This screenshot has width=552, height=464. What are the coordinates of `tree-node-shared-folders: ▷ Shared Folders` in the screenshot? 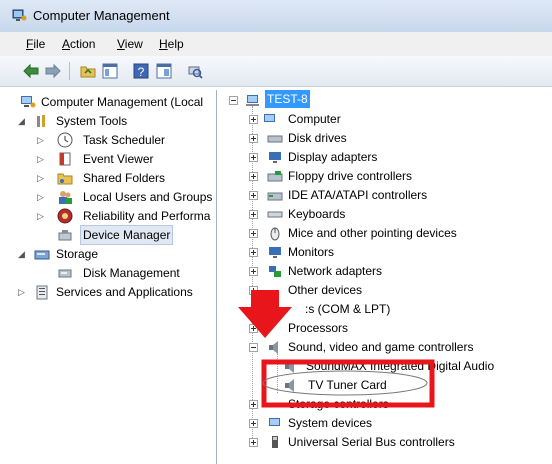 It's located at (114, 178).